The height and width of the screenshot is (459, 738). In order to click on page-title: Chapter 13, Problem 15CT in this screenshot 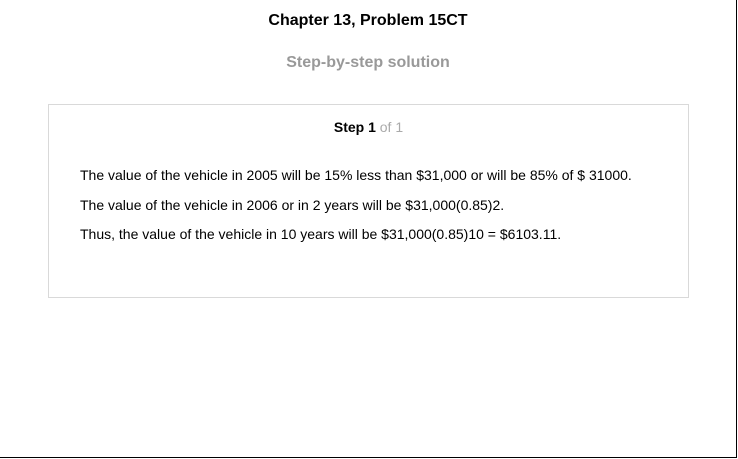, I will do `click(368, 20)`.